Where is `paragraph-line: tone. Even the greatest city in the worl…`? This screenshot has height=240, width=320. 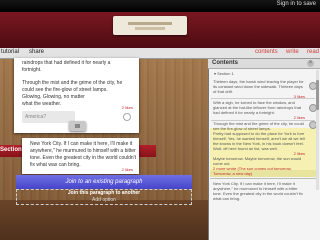 paragraph-line: tone. Even the greatest city in the worl… is located at coordinates (83, 158).